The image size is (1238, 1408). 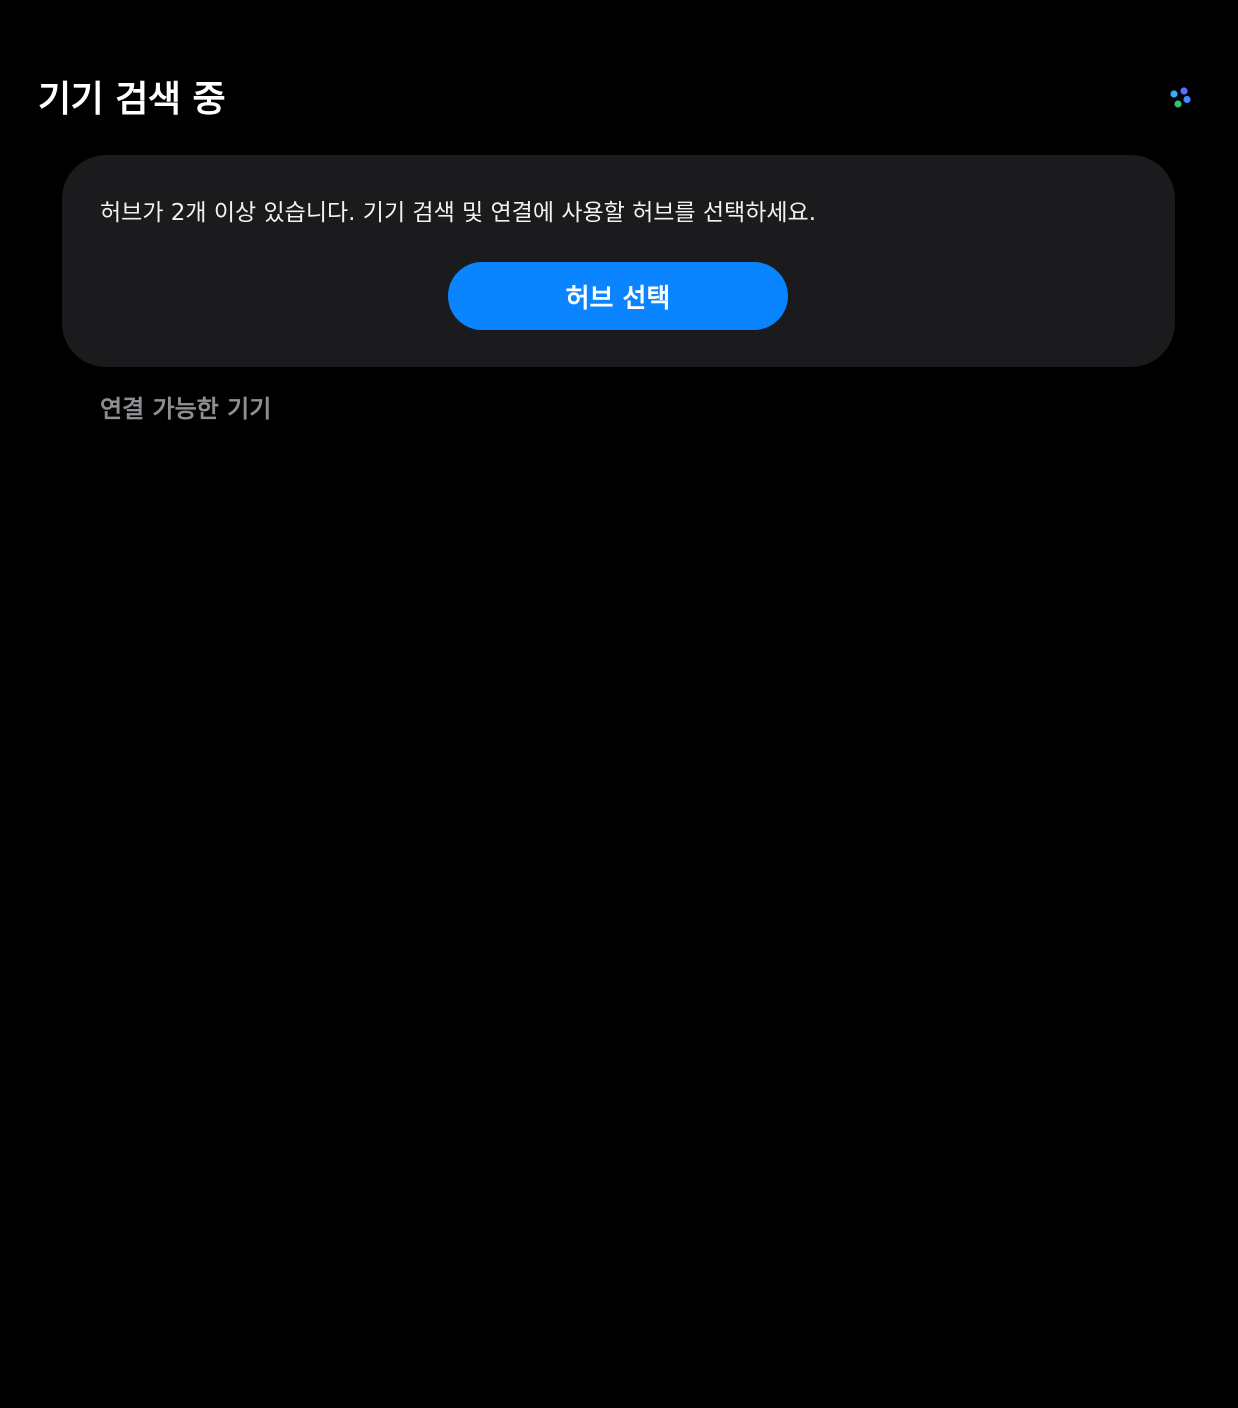 What do you see at coordinates (186, 409) in the screenshot?
I see `available-devices-header: 연결 가능한 기기` at bounding box center [186, 409].